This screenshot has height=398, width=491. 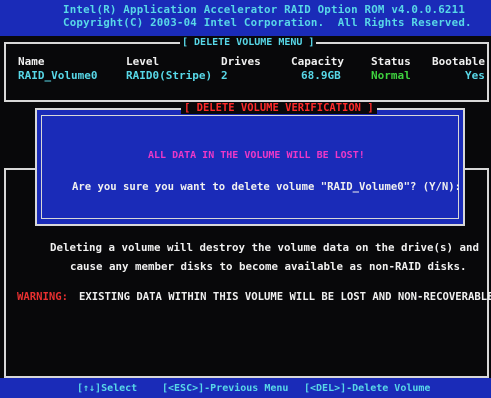 I want to click on footer-del-hint: [<DEL>]-Delete Volume, so click(x=367, y=388).